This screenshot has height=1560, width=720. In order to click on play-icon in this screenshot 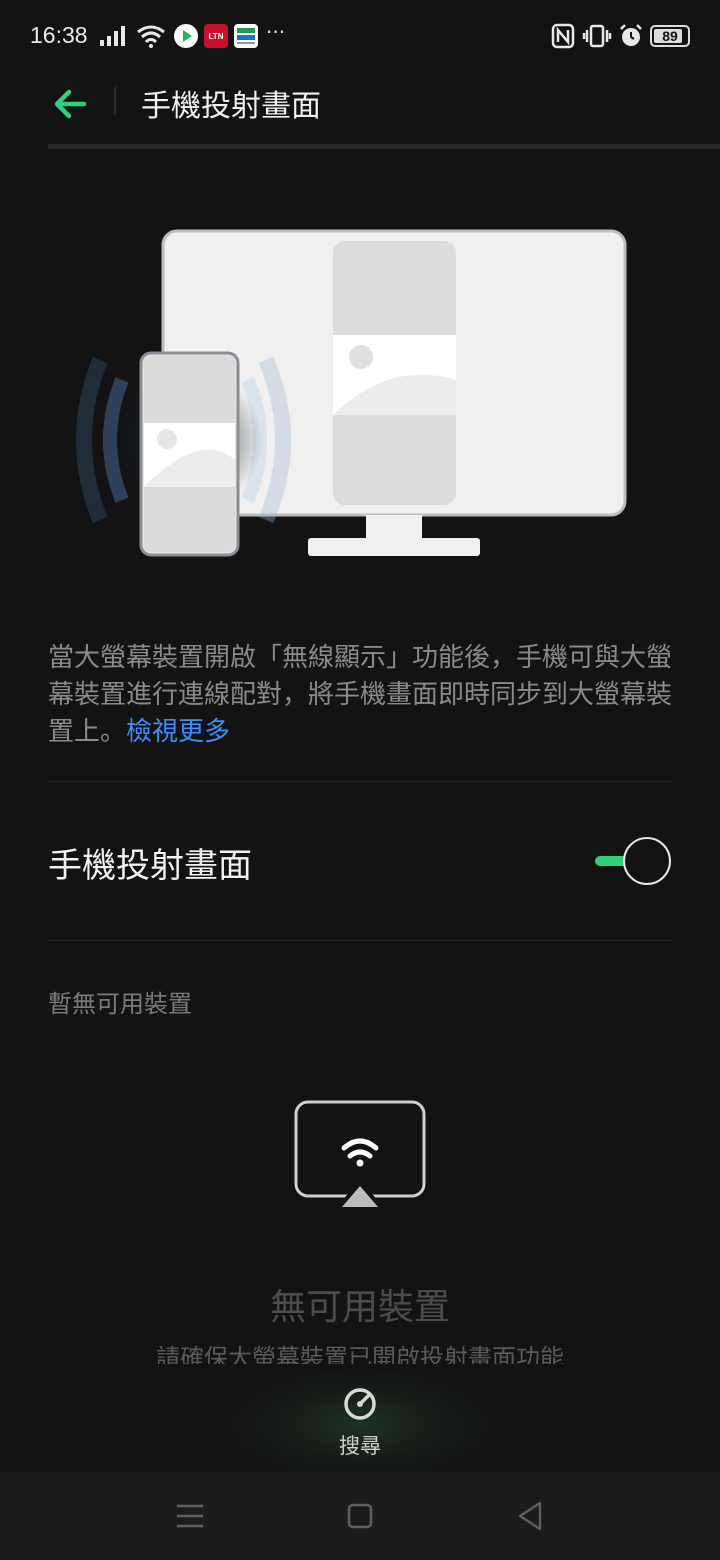, I will do `click(186, 36)`.